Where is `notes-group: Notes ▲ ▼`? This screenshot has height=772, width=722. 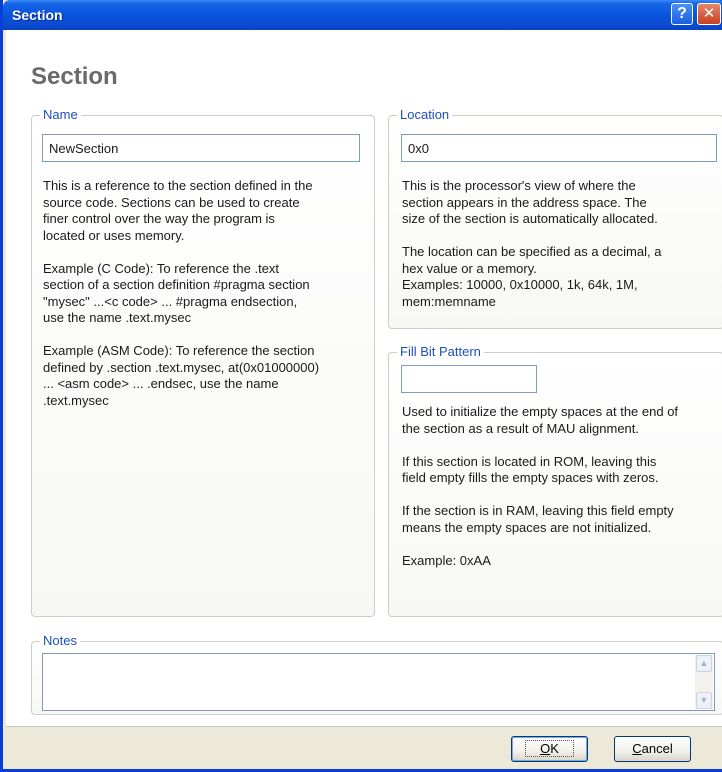 notes-group: Notes ▲ ▼ is located at coordinates (376, 674).